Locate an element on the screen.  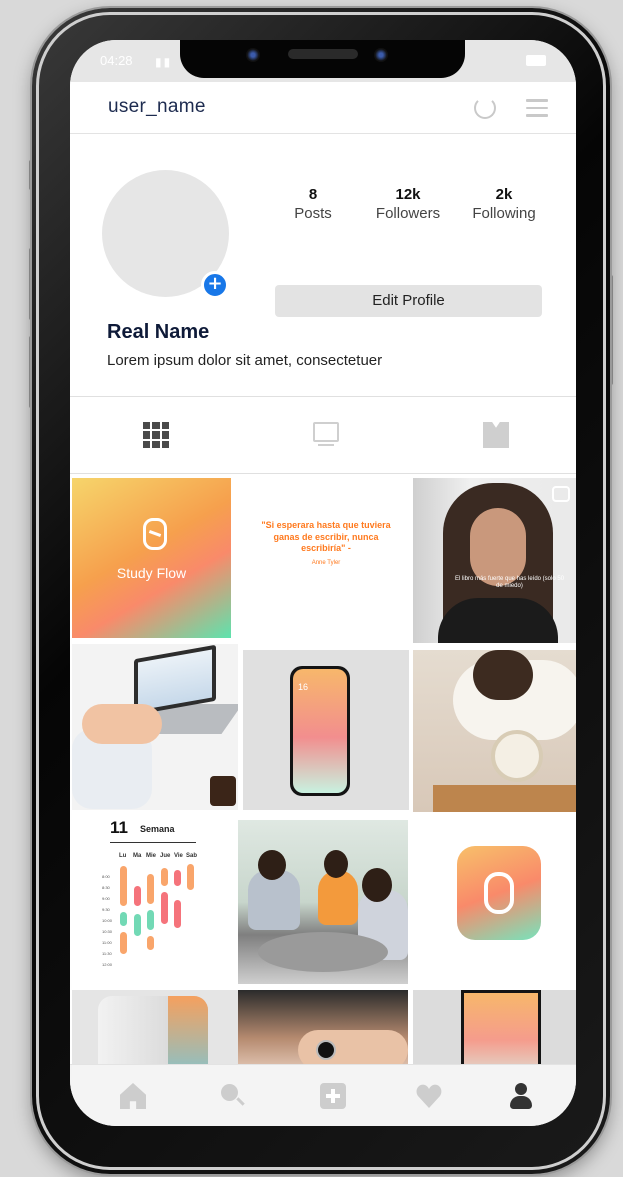
stat-followers: 12k Followers is located at coordinates (408, 204).